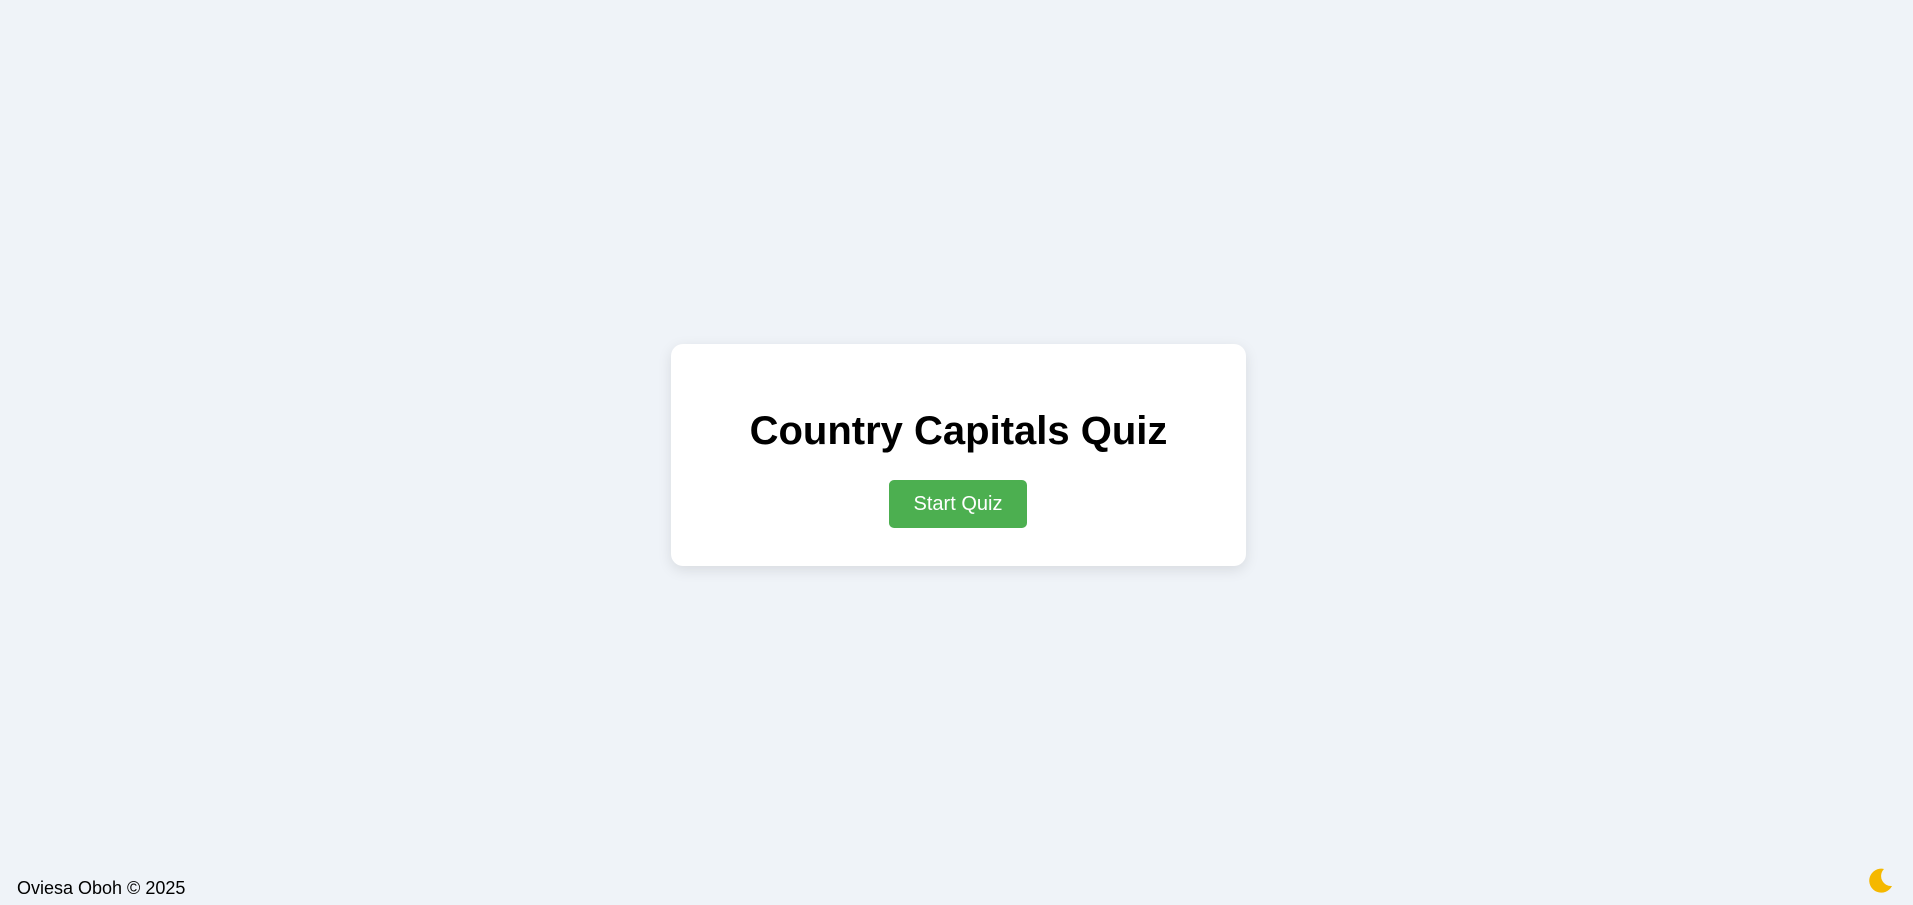 The height and width of the screenshot is (905, 1913). I want to click on footer-copyright: Oviesa Oboh © 2025, so click(101, 888).